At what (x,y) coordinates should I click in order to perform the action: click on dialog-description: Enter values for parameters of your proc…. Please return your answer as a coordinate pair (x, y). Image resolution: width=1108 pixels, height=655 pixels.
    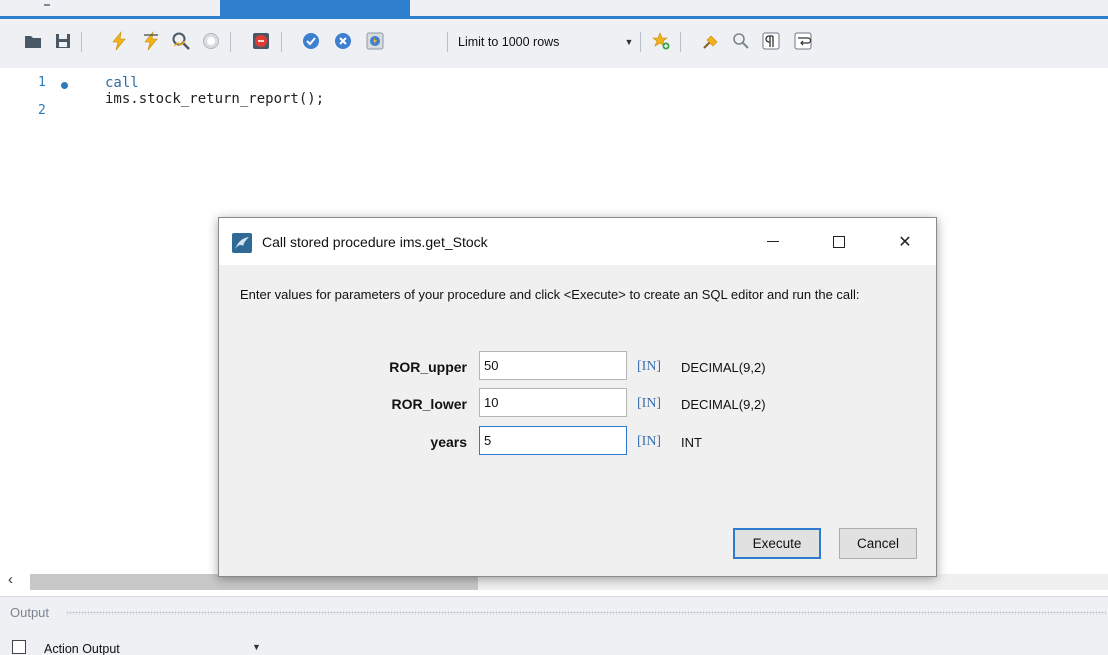
    Looking at the image, I should click on (550, 294).